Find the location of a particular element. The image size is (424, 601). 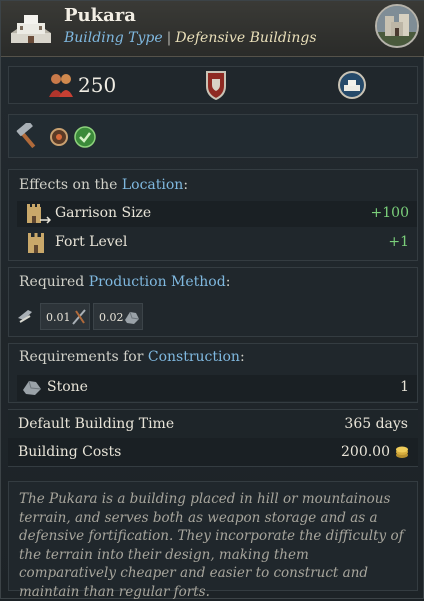

stats-bar: 250 is located at coordinates (213, 85).